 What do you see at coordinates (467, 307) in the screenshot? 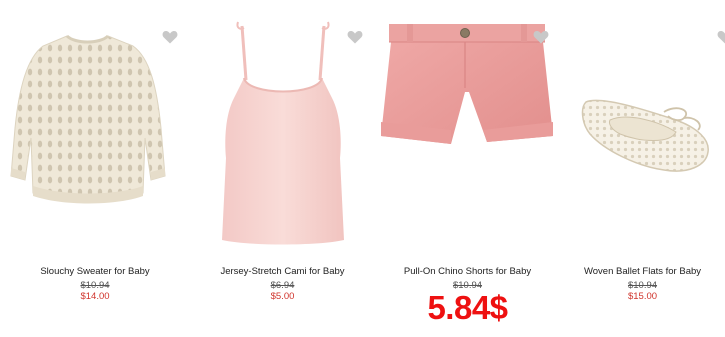
I see `promo-price-overlay: 5.84$` at bounding box center [467, 307].